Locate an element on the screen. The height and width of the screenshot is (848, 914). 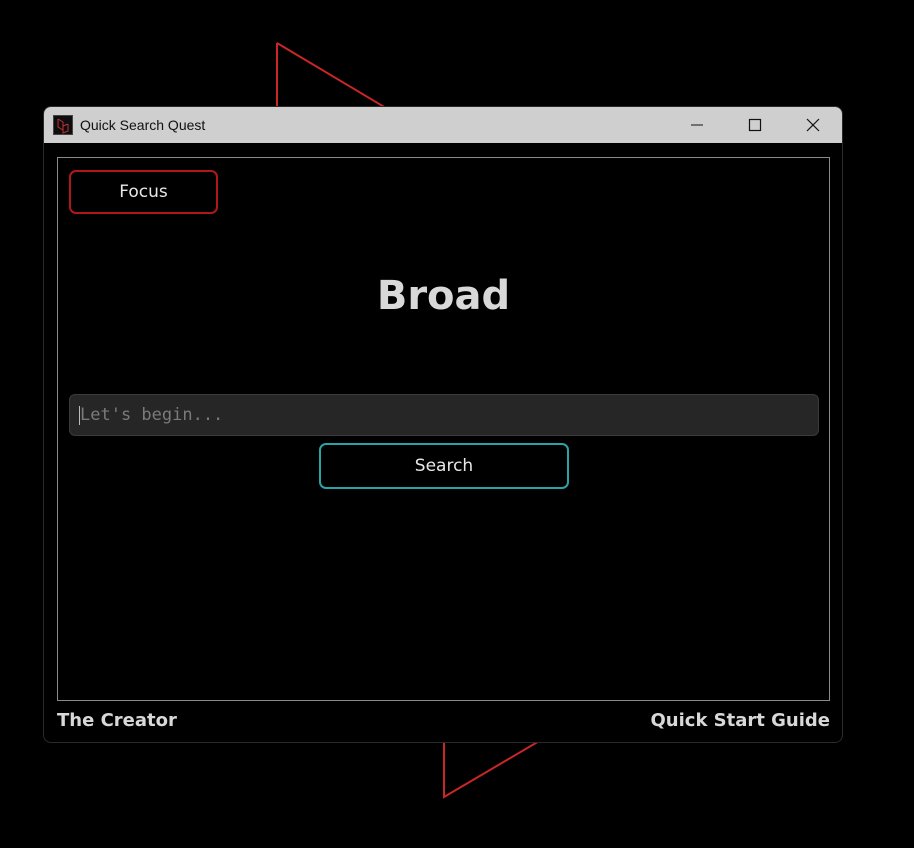
text-caret is located at coordinates (79, 415).